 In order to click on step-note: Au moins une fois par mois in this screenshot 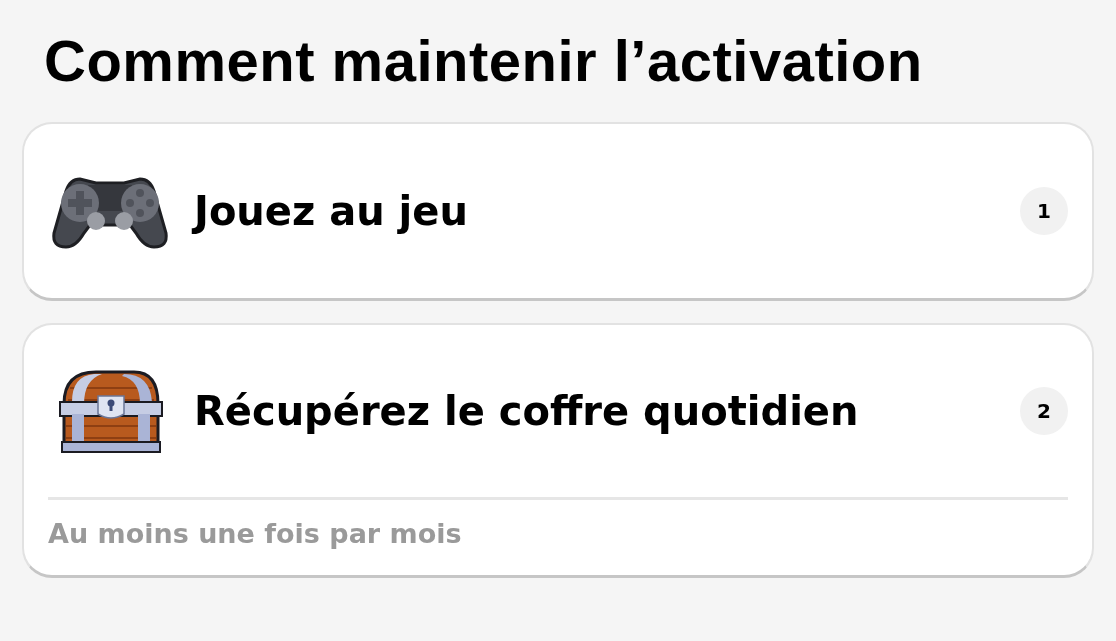, I will do `click(255, 534)`.